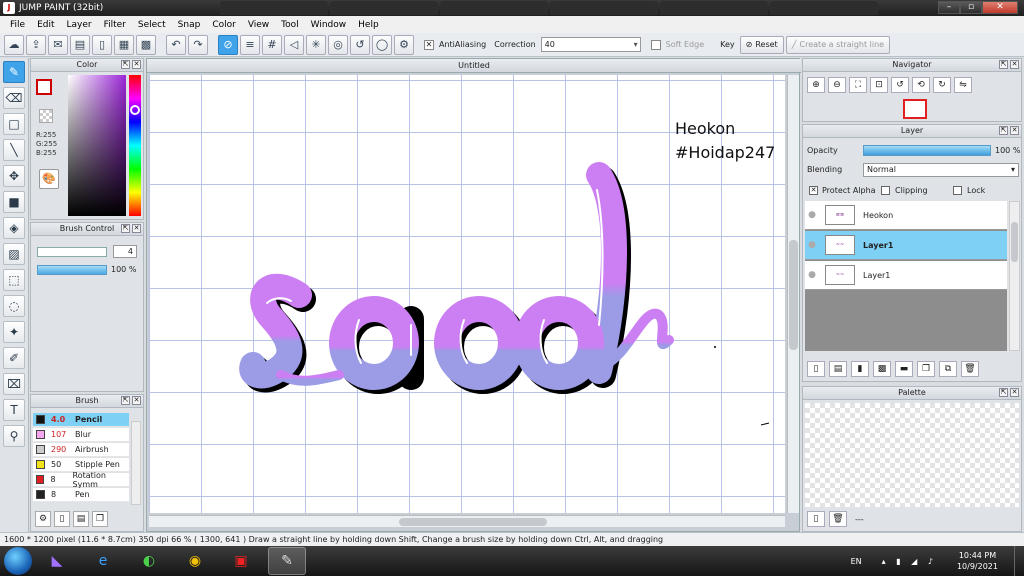  I want to click on menu-view: View, so click(258, 25).